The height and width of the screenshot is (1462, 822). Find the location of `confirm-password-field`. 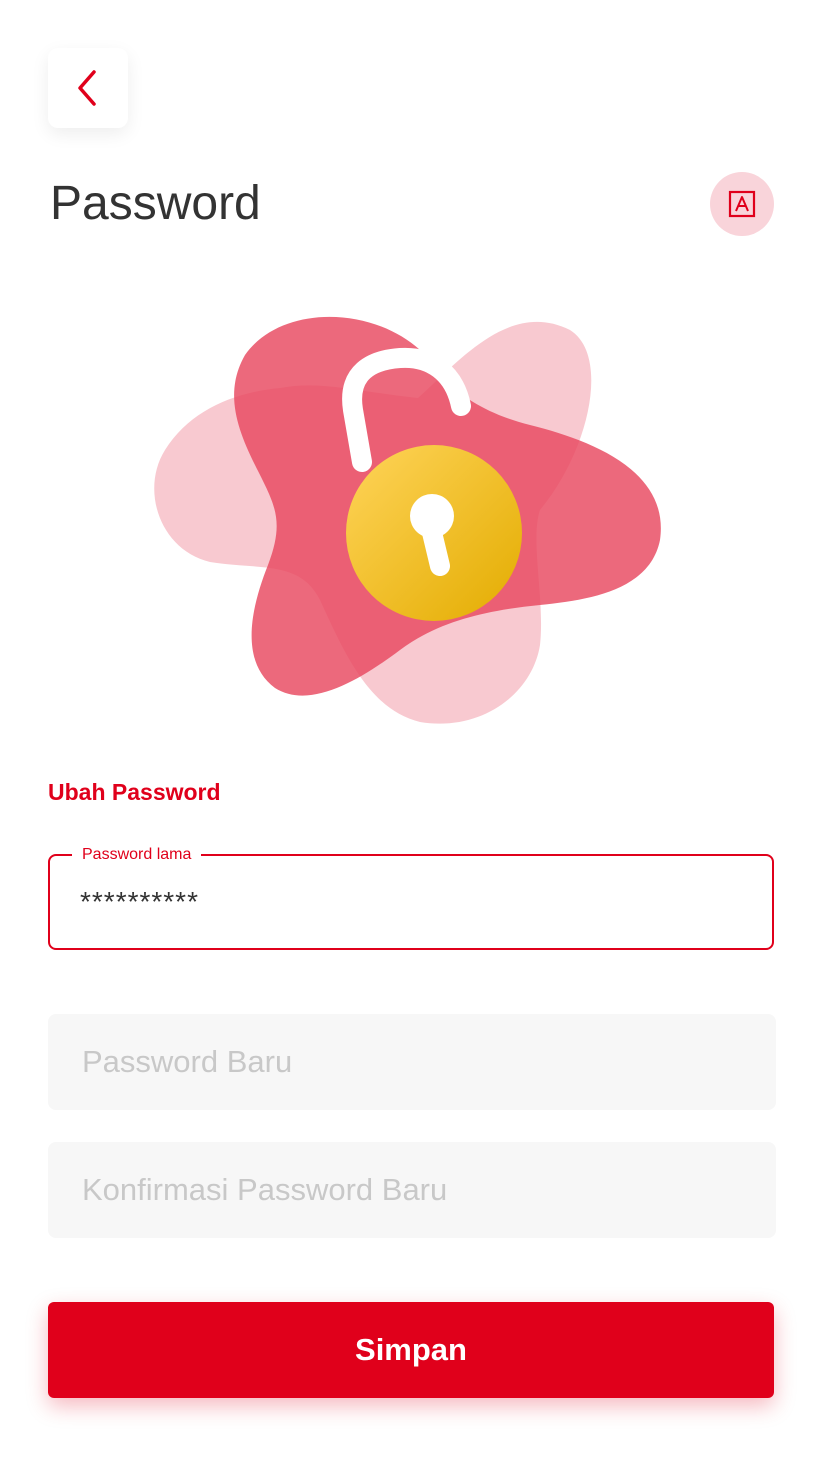

confirm-password-field is located at coordinates (412, 1190).